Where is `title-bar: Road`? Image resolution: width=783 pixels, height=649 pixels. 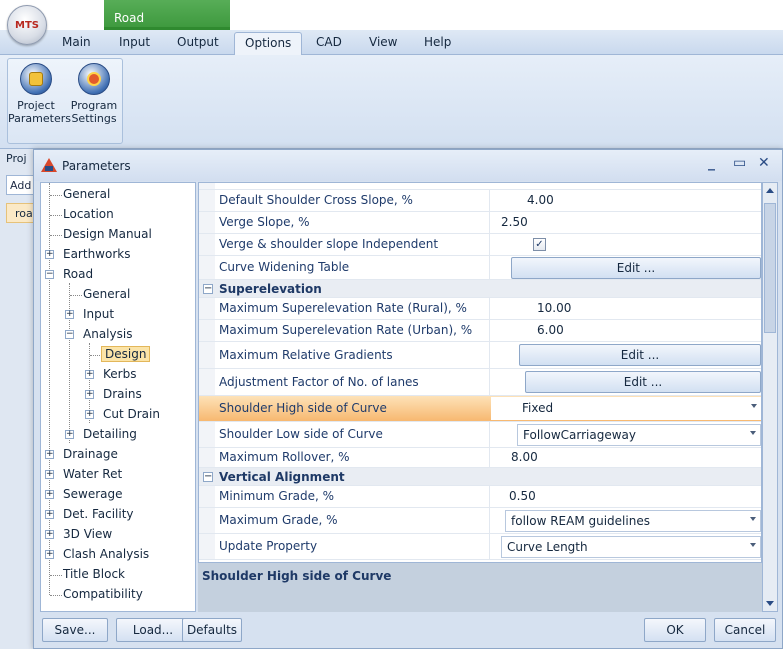
title-bar: Road is located at coordinates (391, 15).